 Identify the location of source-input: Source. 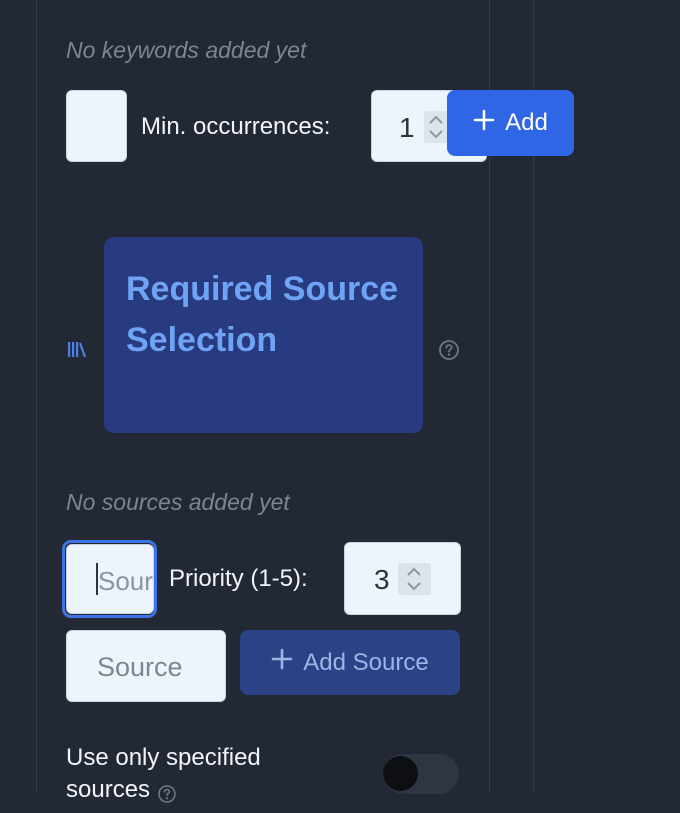
(146, 666).